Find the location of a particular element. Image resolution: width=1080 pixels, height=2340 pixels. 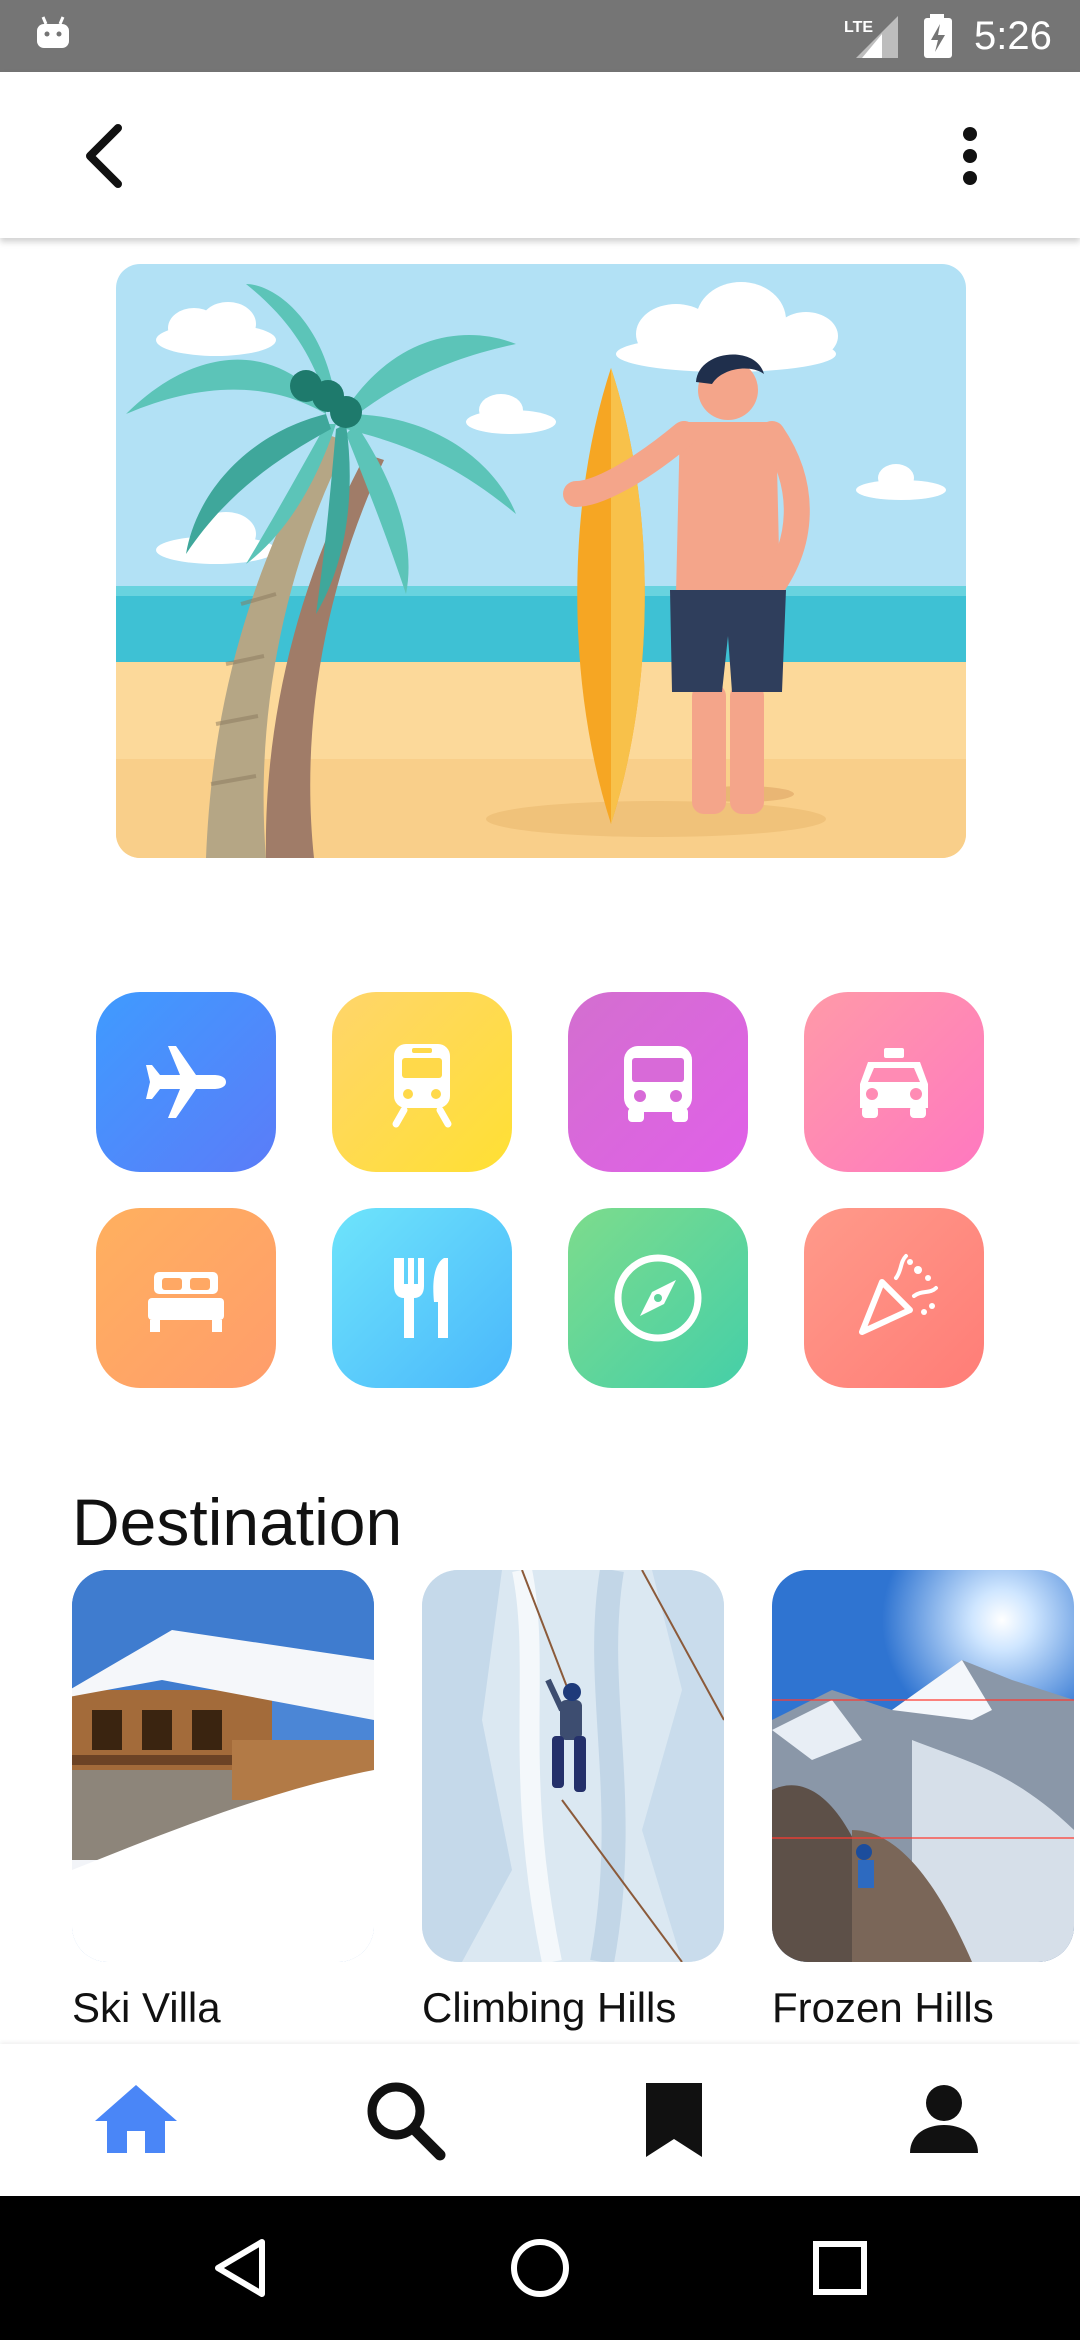

nav-home is located at coordinates (136, 2119).